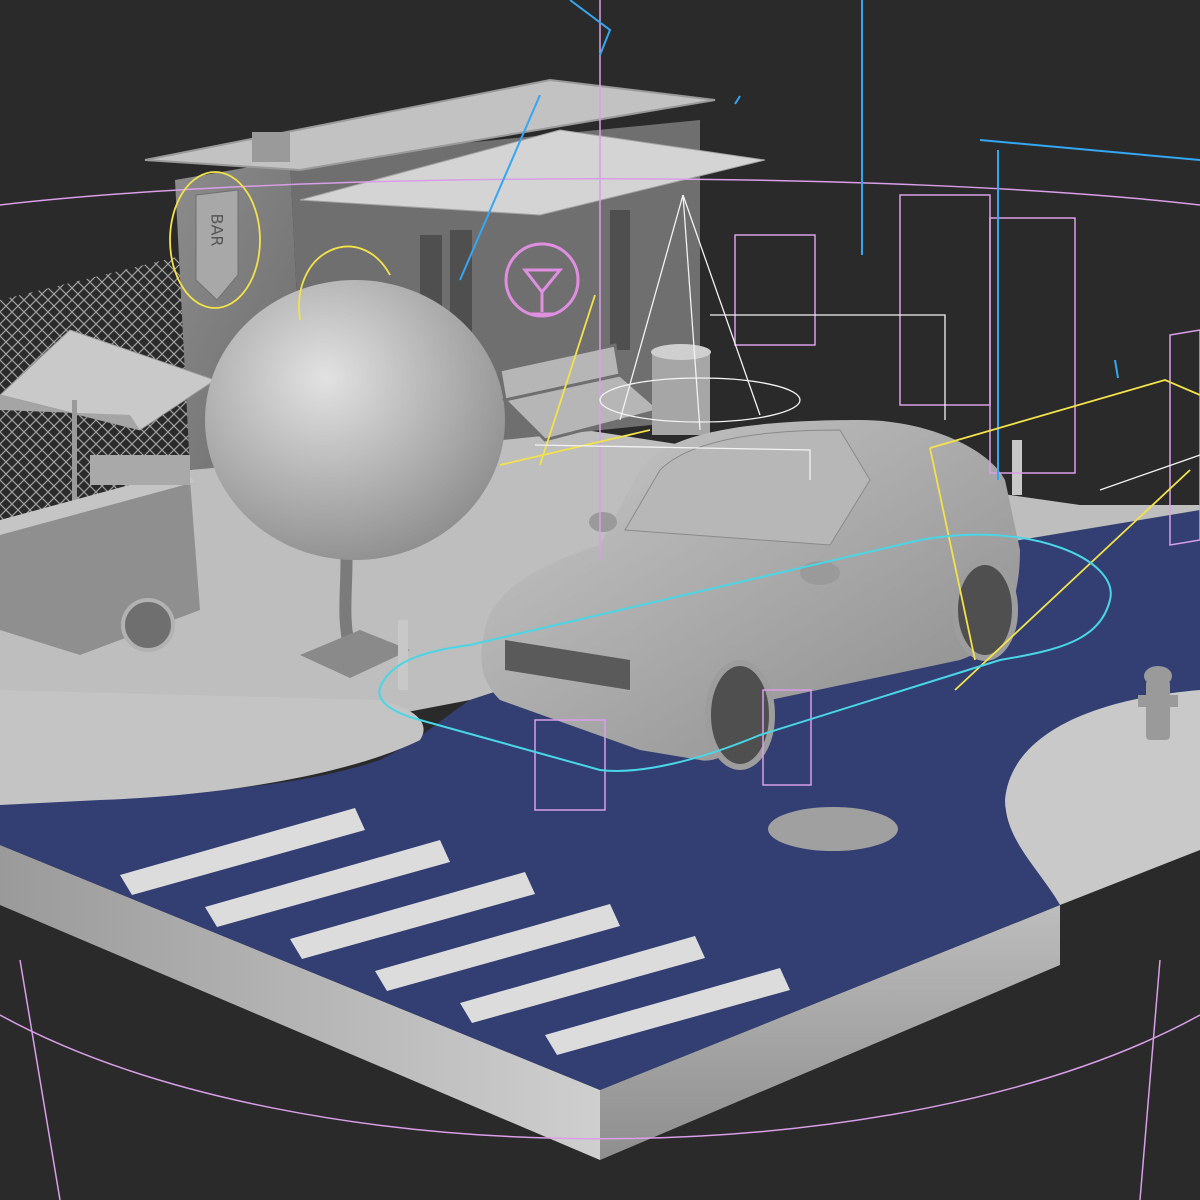 The width and height of the screenshot is (1200, 1200). I want to click on manhole, so click(833, 829).